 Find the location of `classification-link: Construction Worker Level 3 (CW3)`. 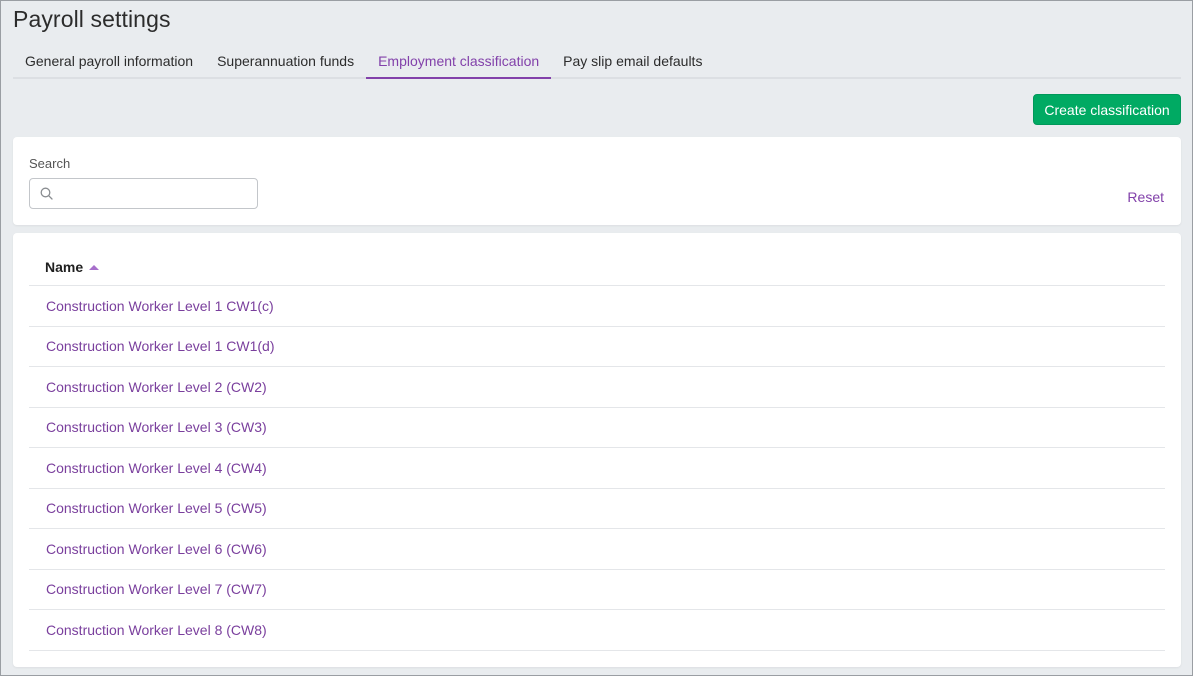

classification-link: Construction Worker Level 3 (CW3) is located at coordinates (156, 427).